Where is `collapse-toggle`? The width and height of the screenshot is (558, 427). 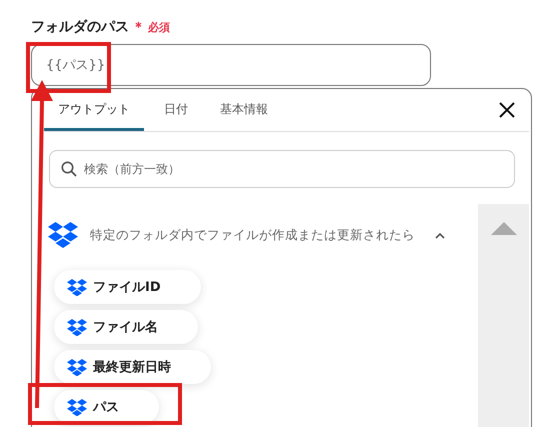
collapse-toggle is located at coordinates (440, 235).